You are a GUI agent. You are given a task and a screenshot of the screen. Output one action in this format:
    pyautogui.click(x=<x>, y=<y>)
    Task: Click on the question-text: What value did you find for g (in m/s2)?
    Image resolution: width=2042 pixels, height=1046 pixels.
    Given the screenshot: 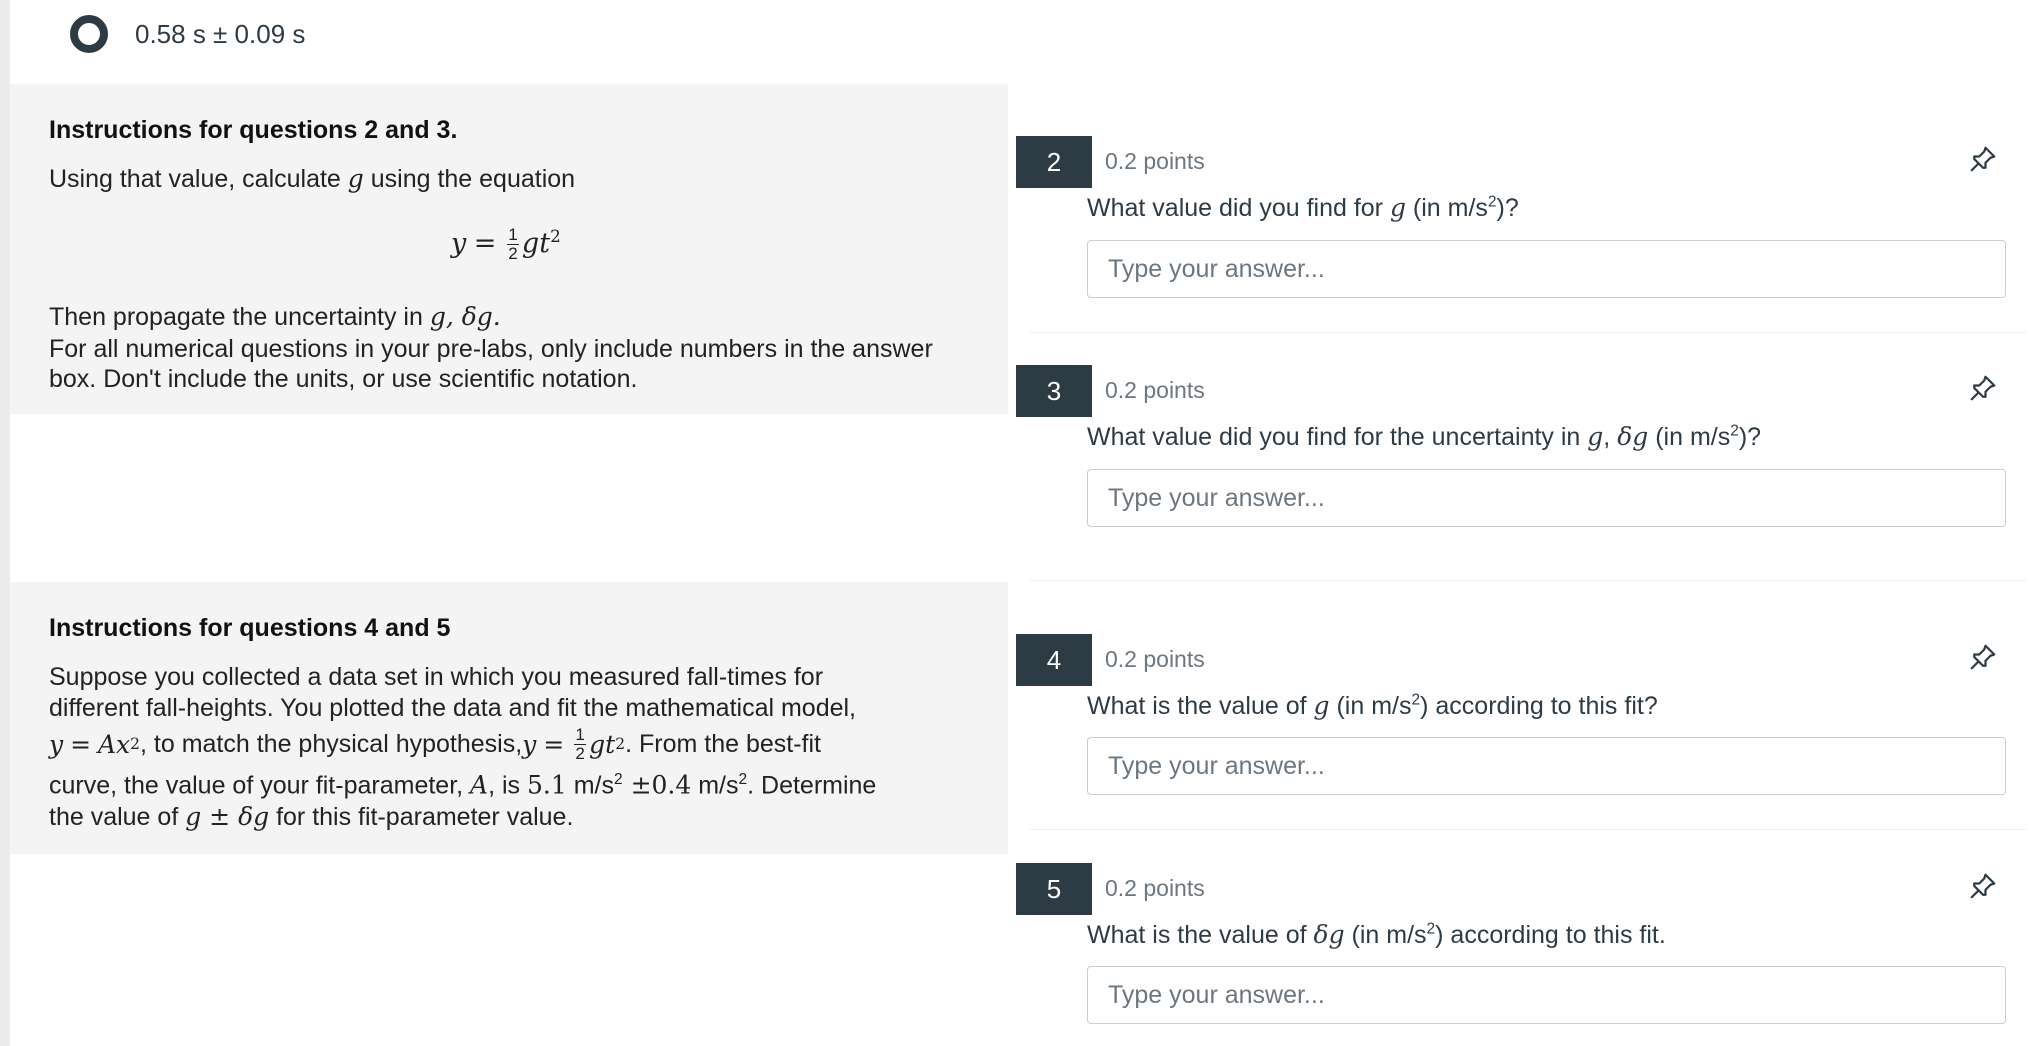 What is the action you would take?
    pyautogui.click(x=1303, y=207)
    